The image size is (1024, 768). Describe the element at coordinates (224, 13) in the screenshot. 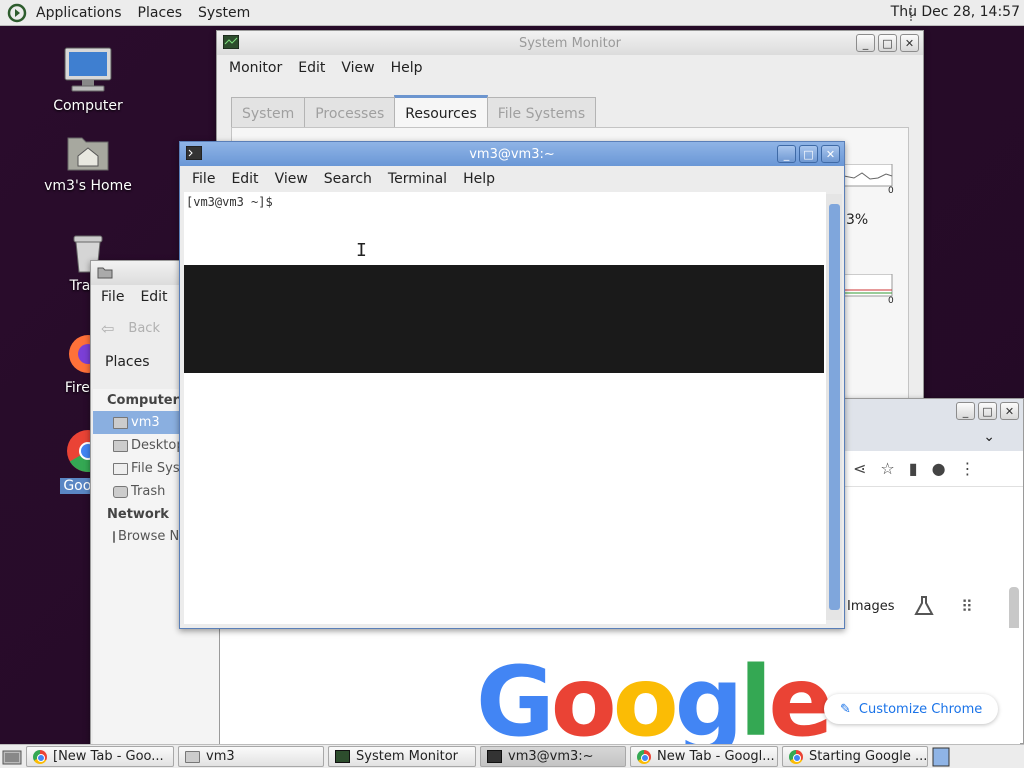

I see `system-menu: System` at that location.